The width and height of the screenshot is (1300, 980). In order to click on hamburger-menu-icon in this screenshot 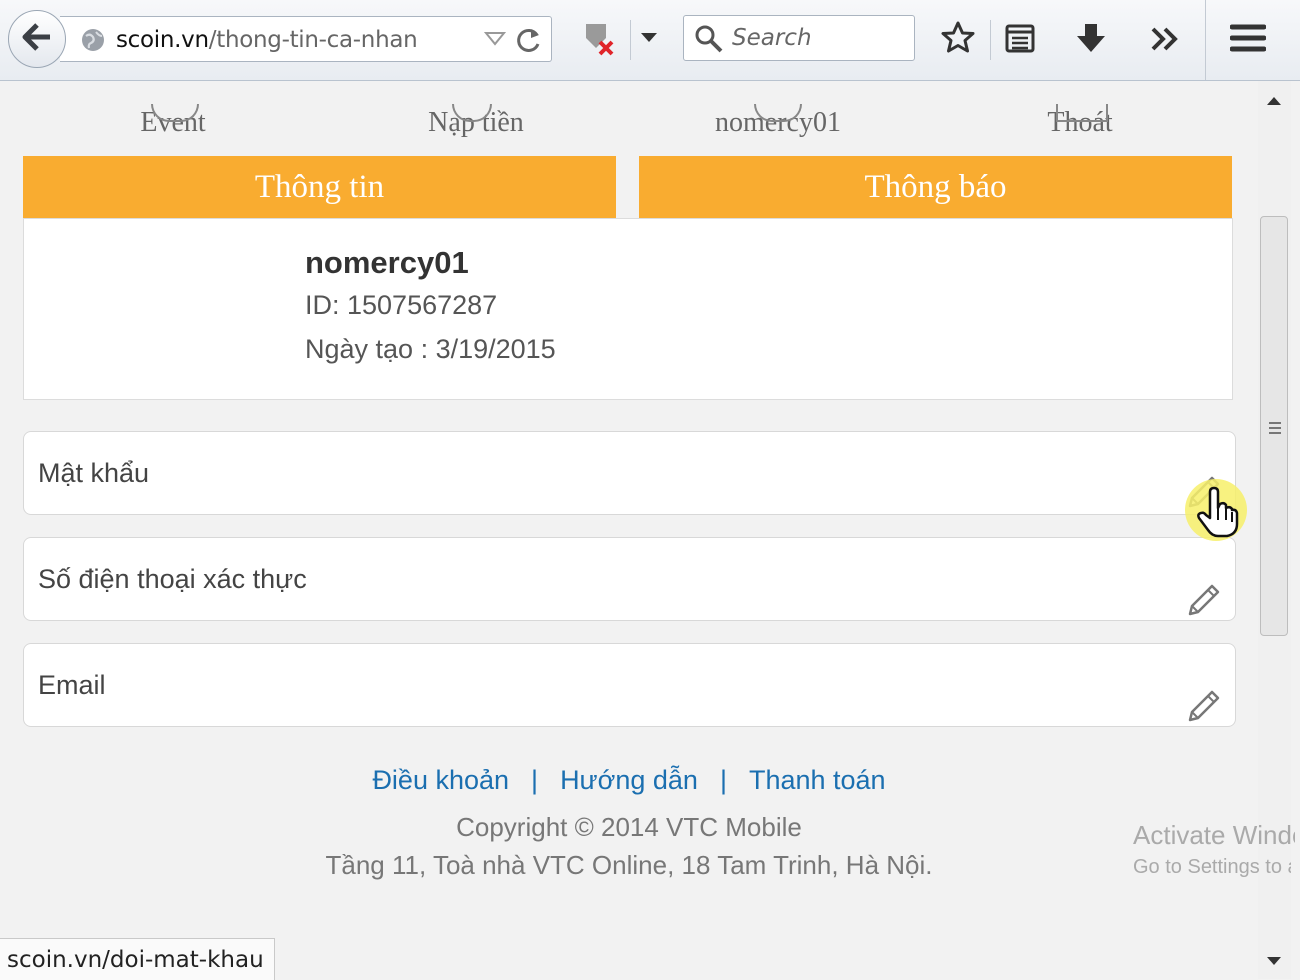, I will do `click(1248, 38)`.